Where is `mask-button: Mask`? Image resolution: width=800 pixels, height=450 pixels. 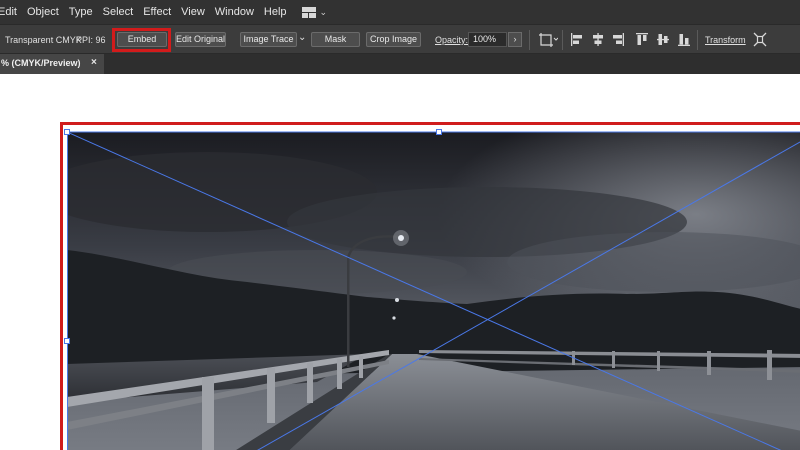
mask-button: Mask is located at coordinates (335, 39).